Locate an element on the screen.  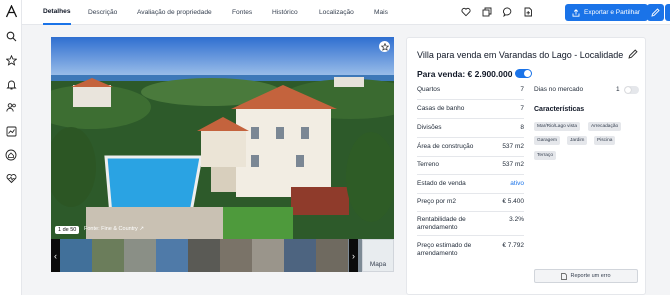
detail-row: Terreno 537 m2 is located at coordinates (470, 168).